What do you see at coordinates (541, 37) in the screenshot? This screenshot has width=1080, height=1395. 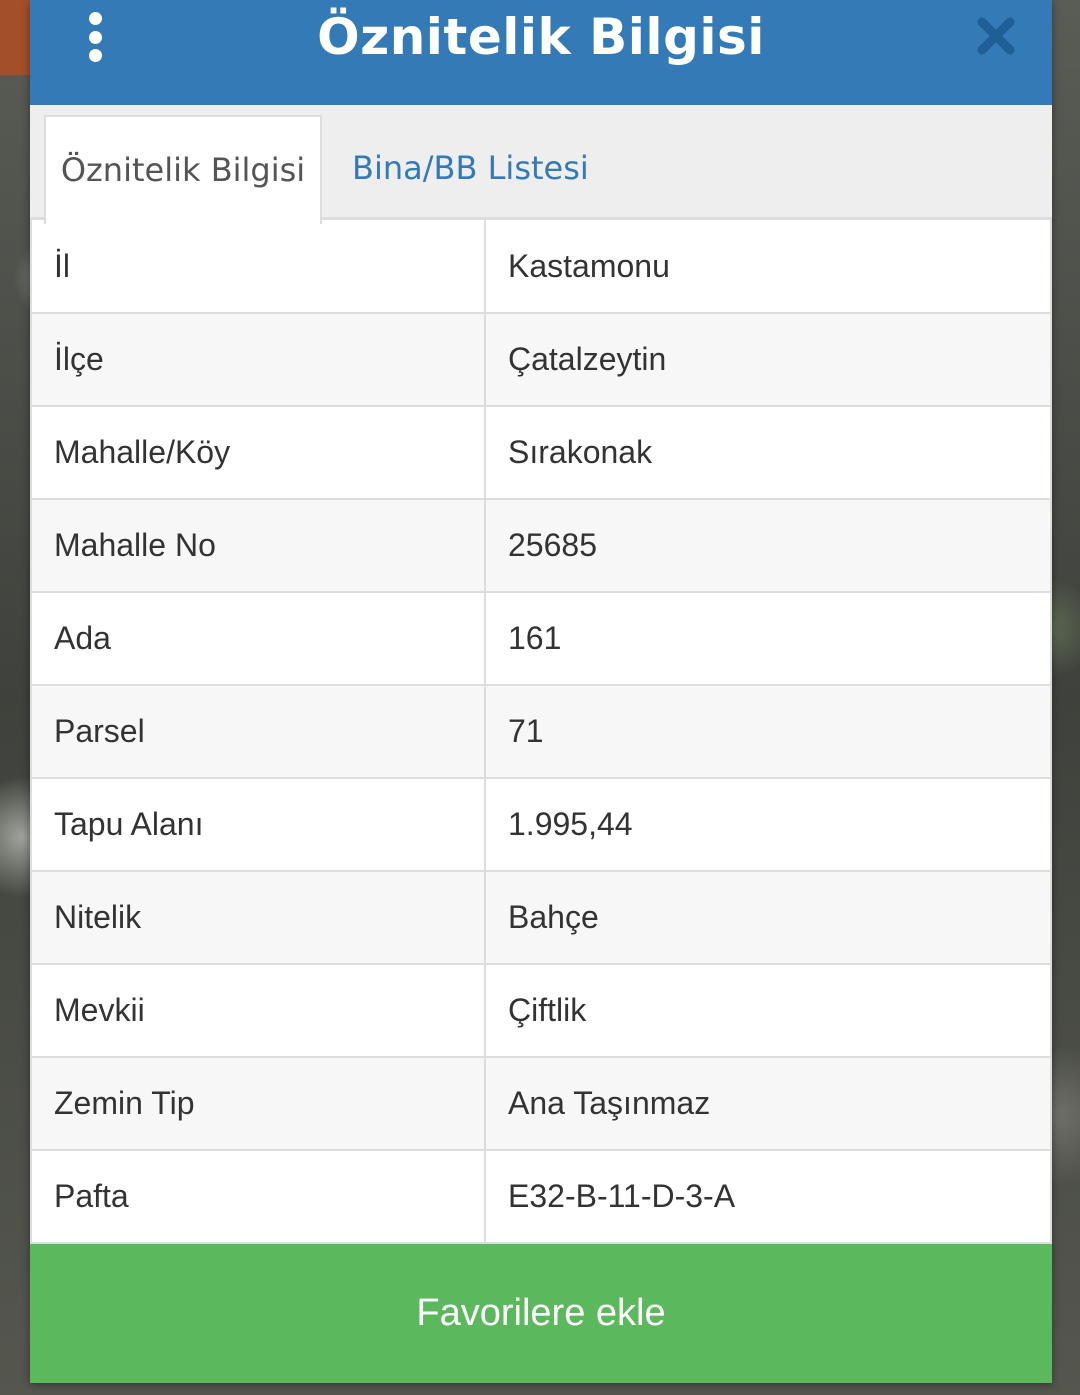 I see `modal-title: Öznitelik Bilgisi` at bounding box center [541, 37].